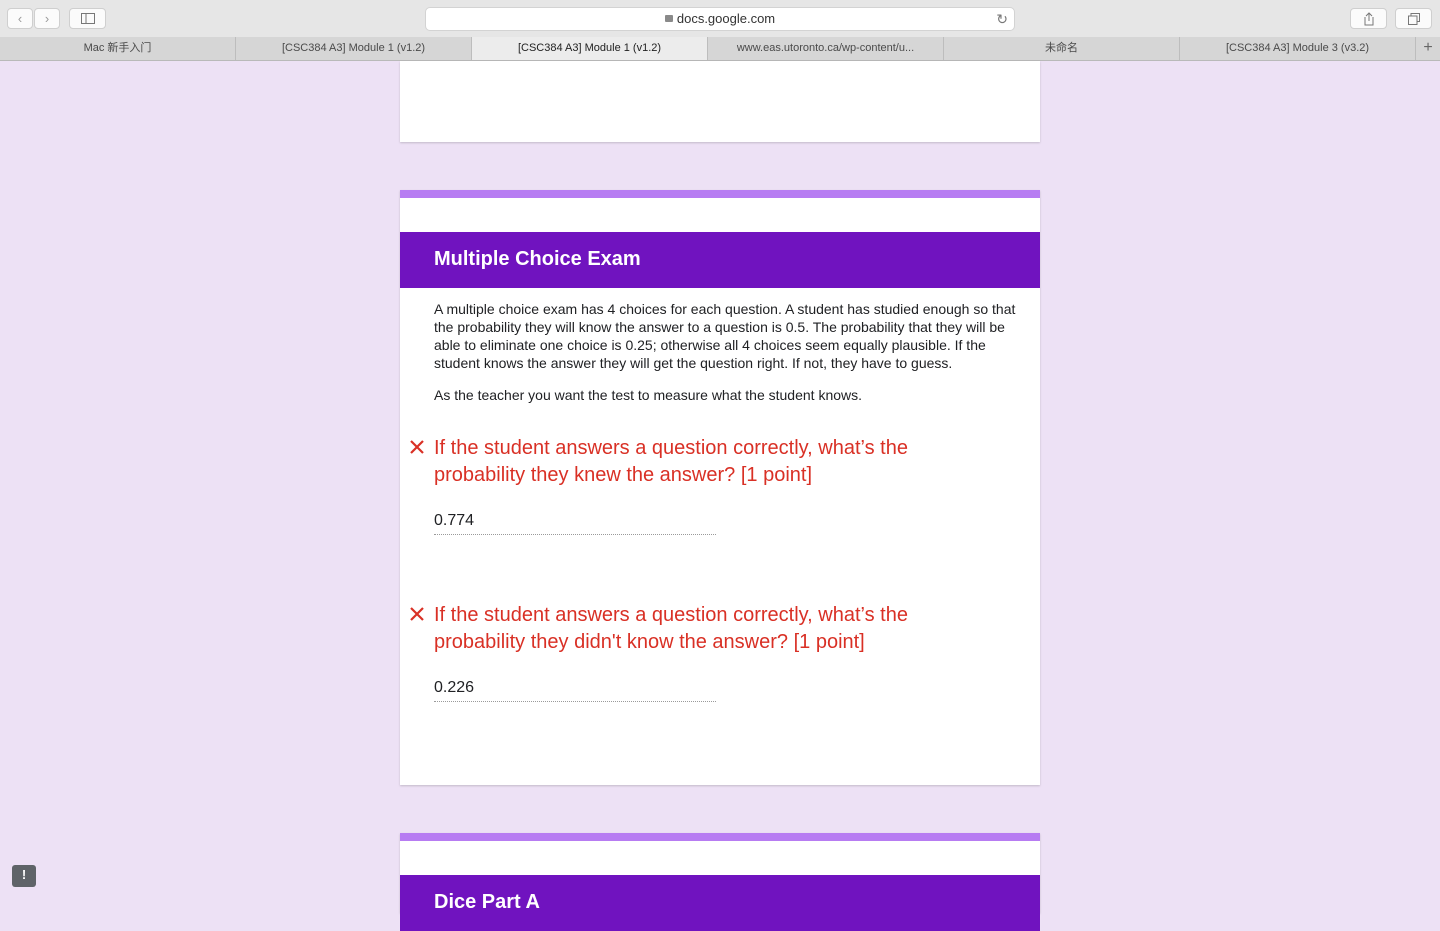  Describe the element at coordinates (575, 690) in the screenshot. I see `answer-value: 0.226` at that location.